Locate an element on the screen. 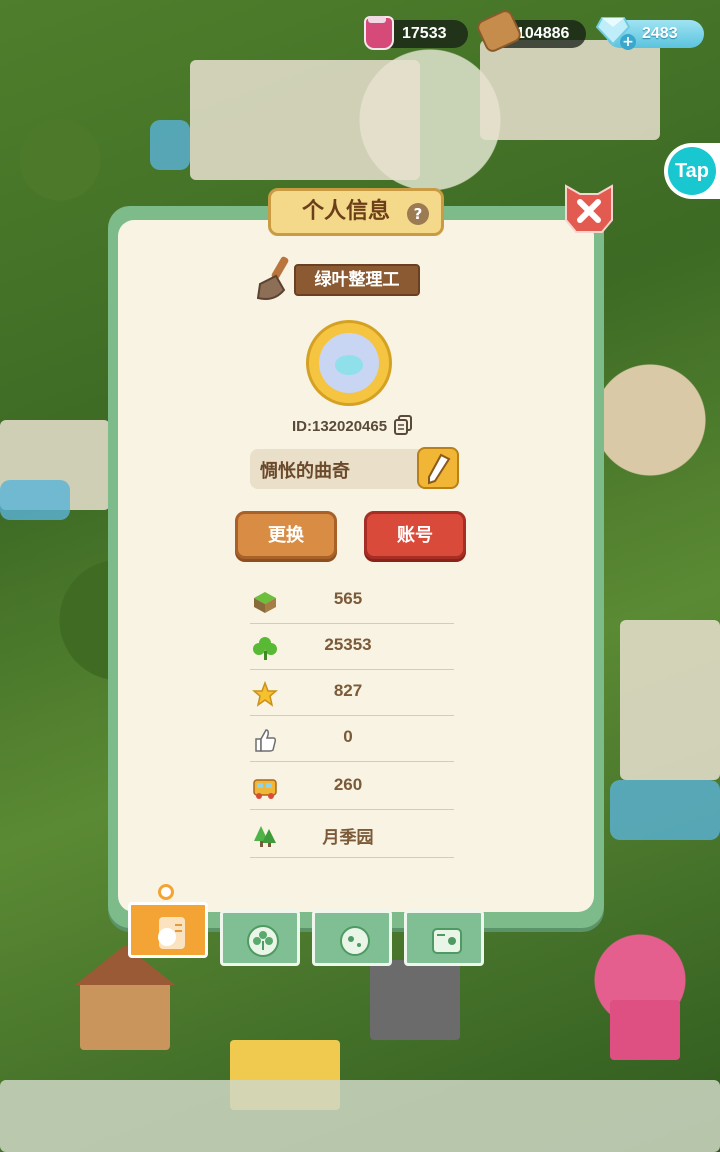  close-icon is located at coordinates (589, 209).